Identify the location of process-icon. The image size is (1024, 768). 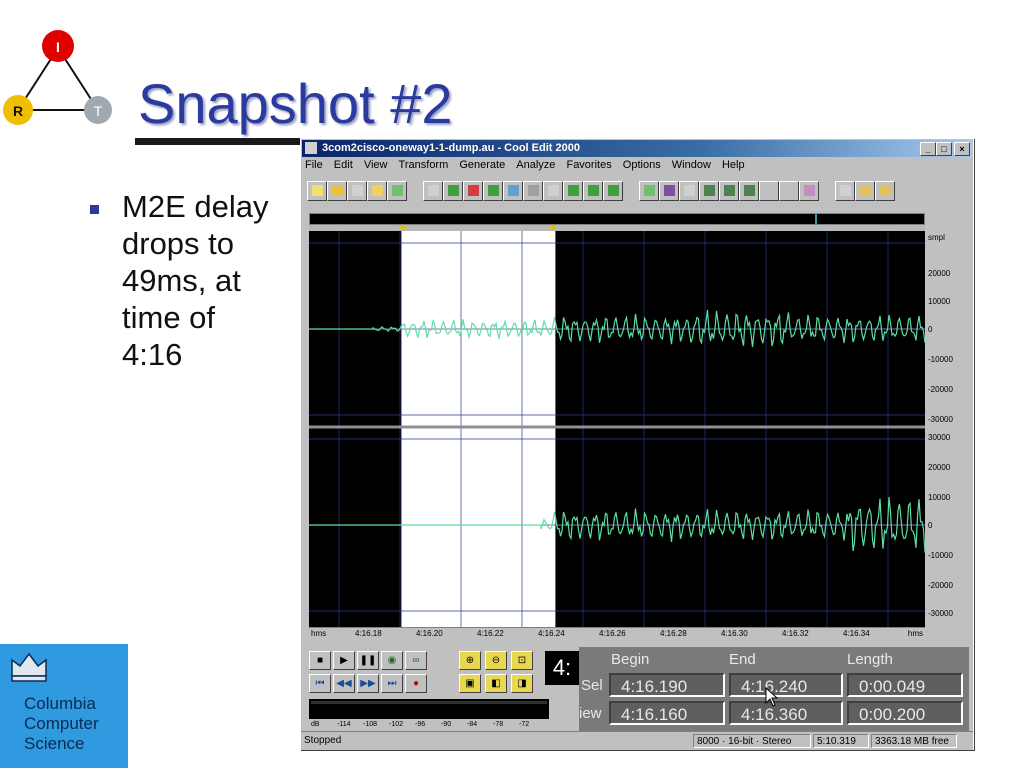
(769, 191).